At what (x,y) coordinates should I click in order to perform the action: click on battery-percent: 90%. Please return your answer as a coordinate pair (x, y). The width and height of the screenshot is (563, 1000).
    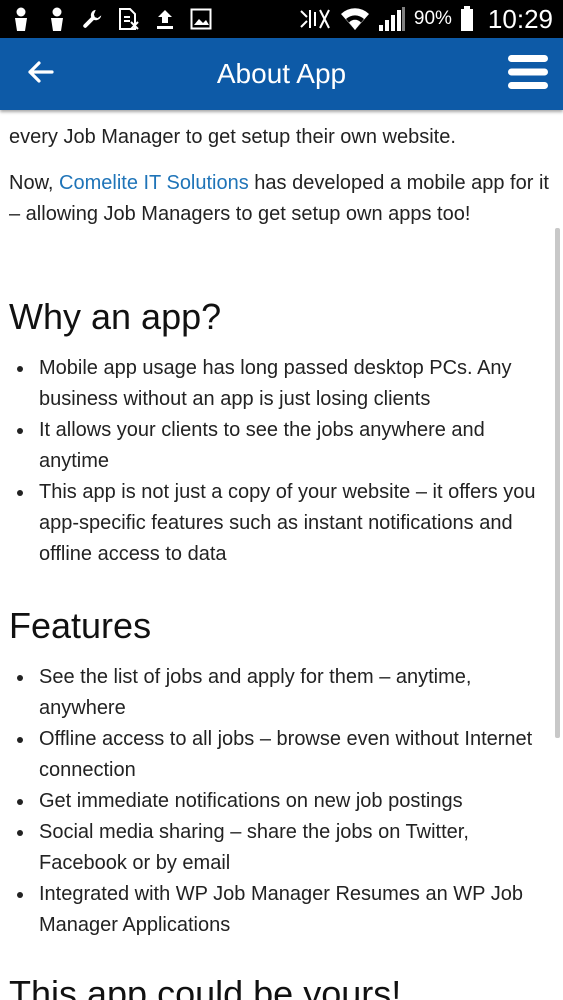
    Looking at the image, I should click on (432, 18).